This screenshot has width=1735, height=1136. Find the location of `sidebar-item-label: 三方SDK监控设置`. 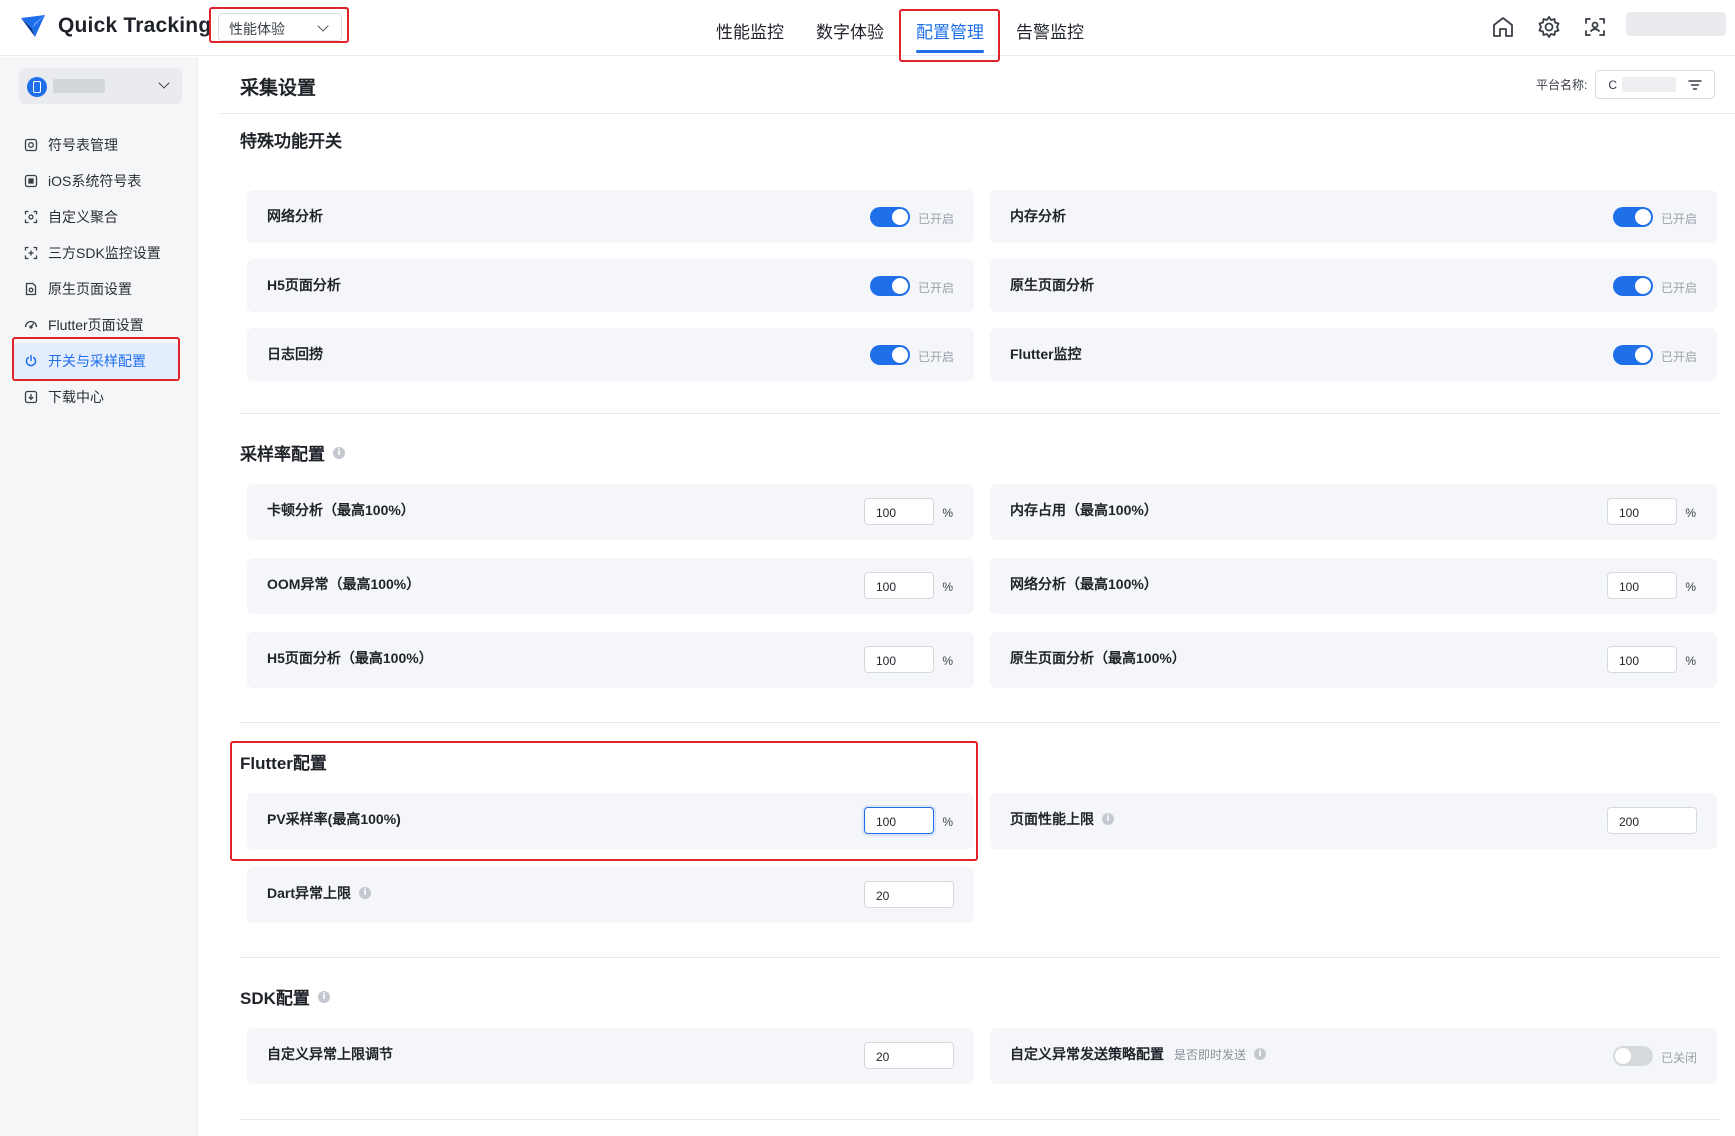

sidebar-item-label: 三方SDK监控设置 is located at coordinates (104, 253).